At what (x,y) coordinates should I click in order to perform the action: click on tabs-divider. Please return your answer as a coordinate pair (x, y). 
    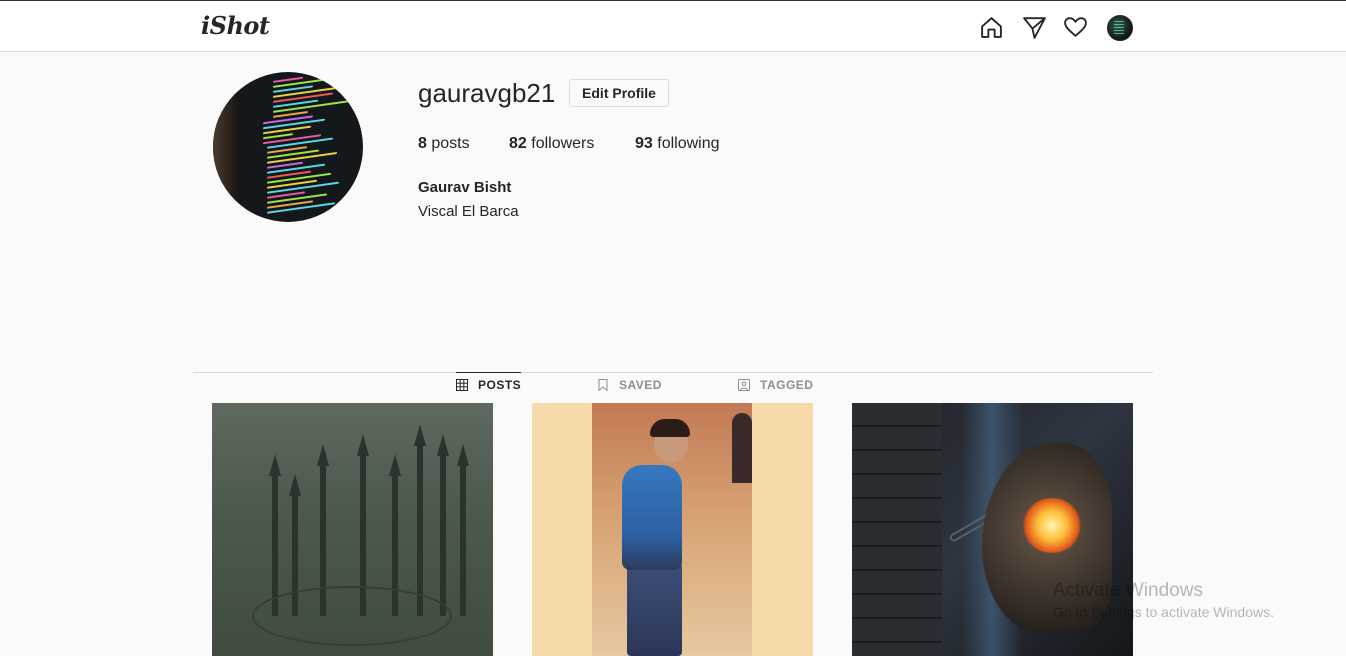
    Looking at the image, I should click on (673, 372).